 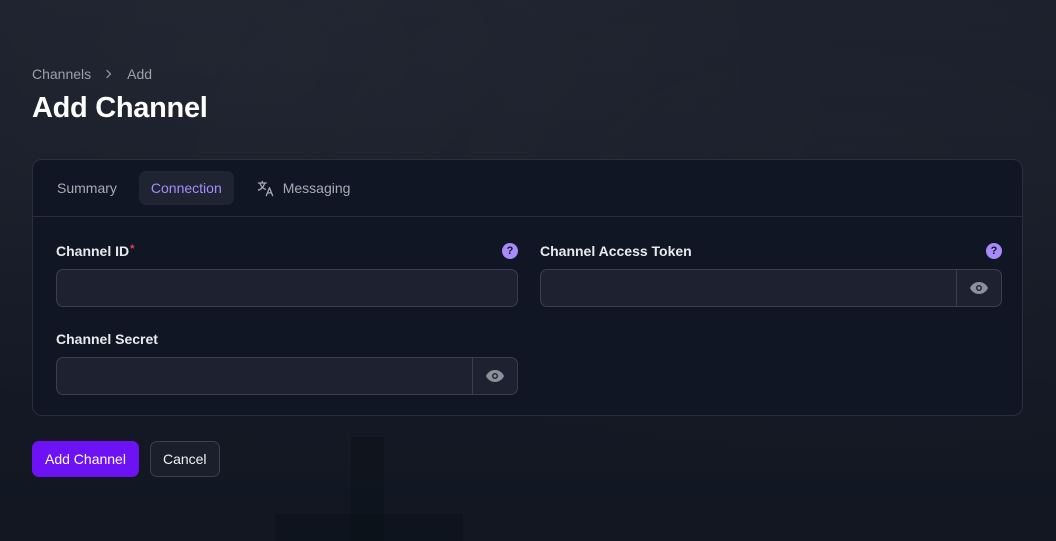 I want to click on translate-icon, so click(x=265, y=188).